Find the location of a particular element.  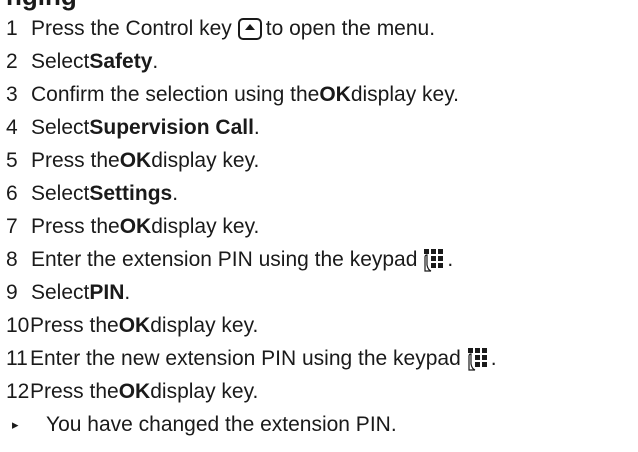

step-12: 12 Press the OK display key. is located at coordinates (248, 391).